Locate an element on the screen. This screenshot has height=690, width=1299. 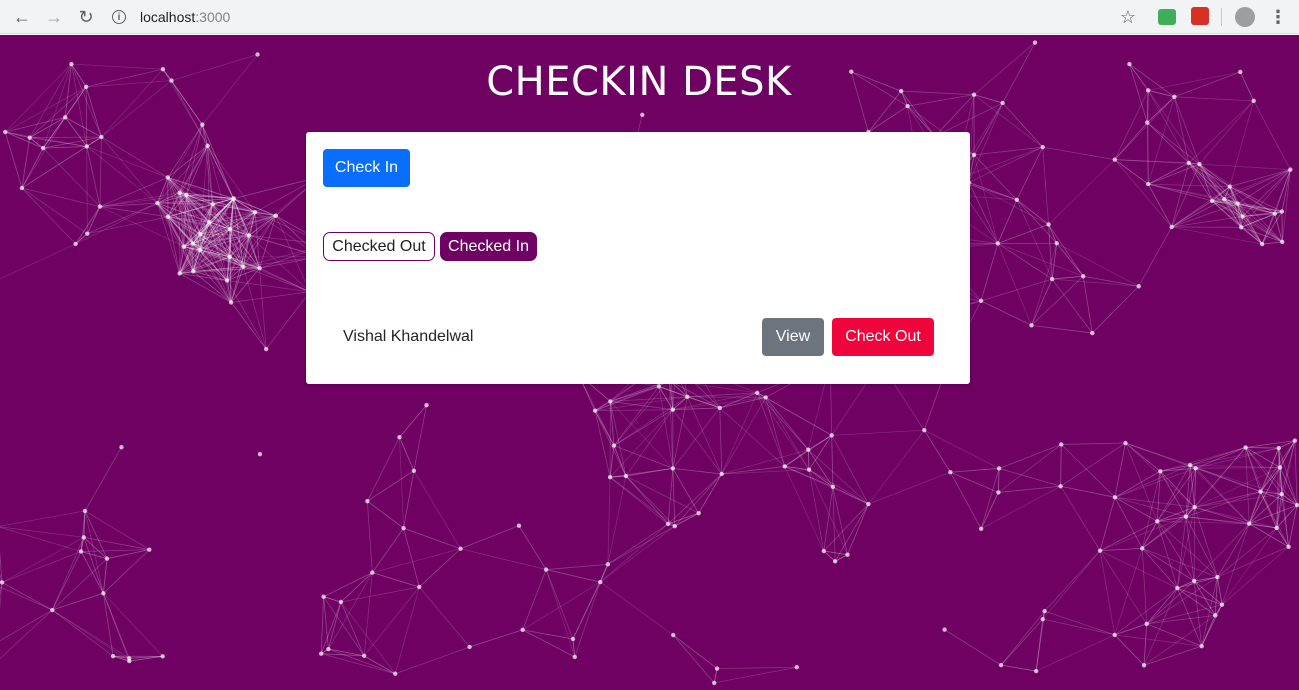
forward-arrow-icon: → is located at coordinates (54, 17).